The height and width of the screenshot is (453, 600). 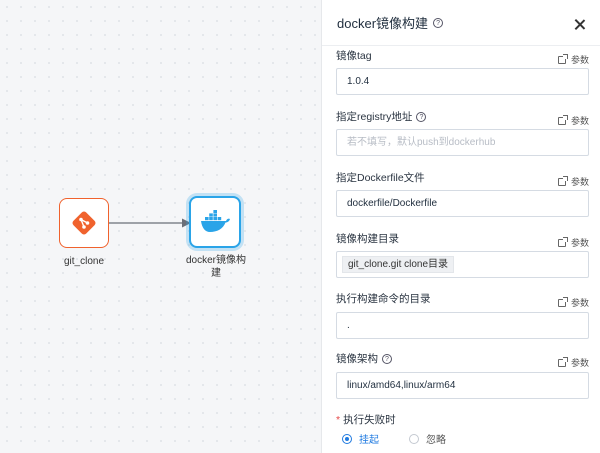 I want to click on exec-dir-input: ., so click(x=462, y=325).